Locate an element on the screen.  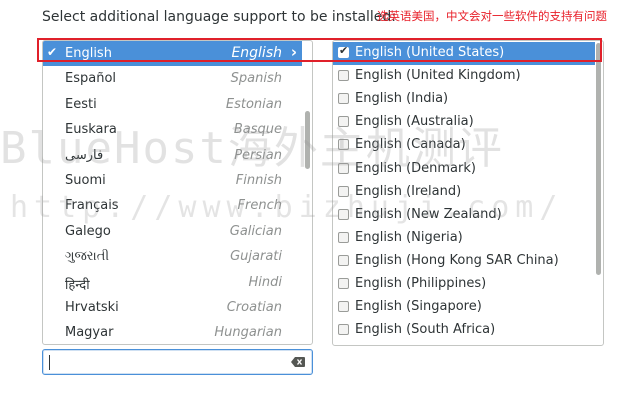
locale-row: English (Singapore) is located at coordinates (464, 307).